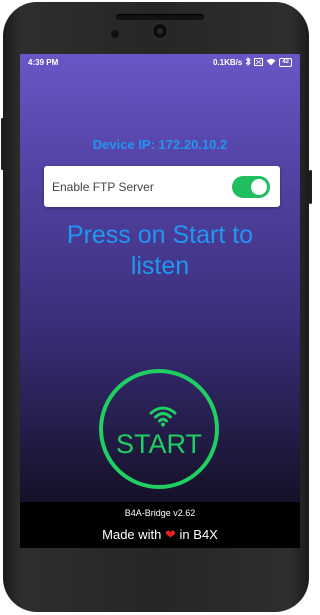 The image size is (320, 615). What do you see at coordinates (103, 187) in the screenshot?
I see `ftp-server-label: Enable FTP Server` at bounding box center [103, 187].